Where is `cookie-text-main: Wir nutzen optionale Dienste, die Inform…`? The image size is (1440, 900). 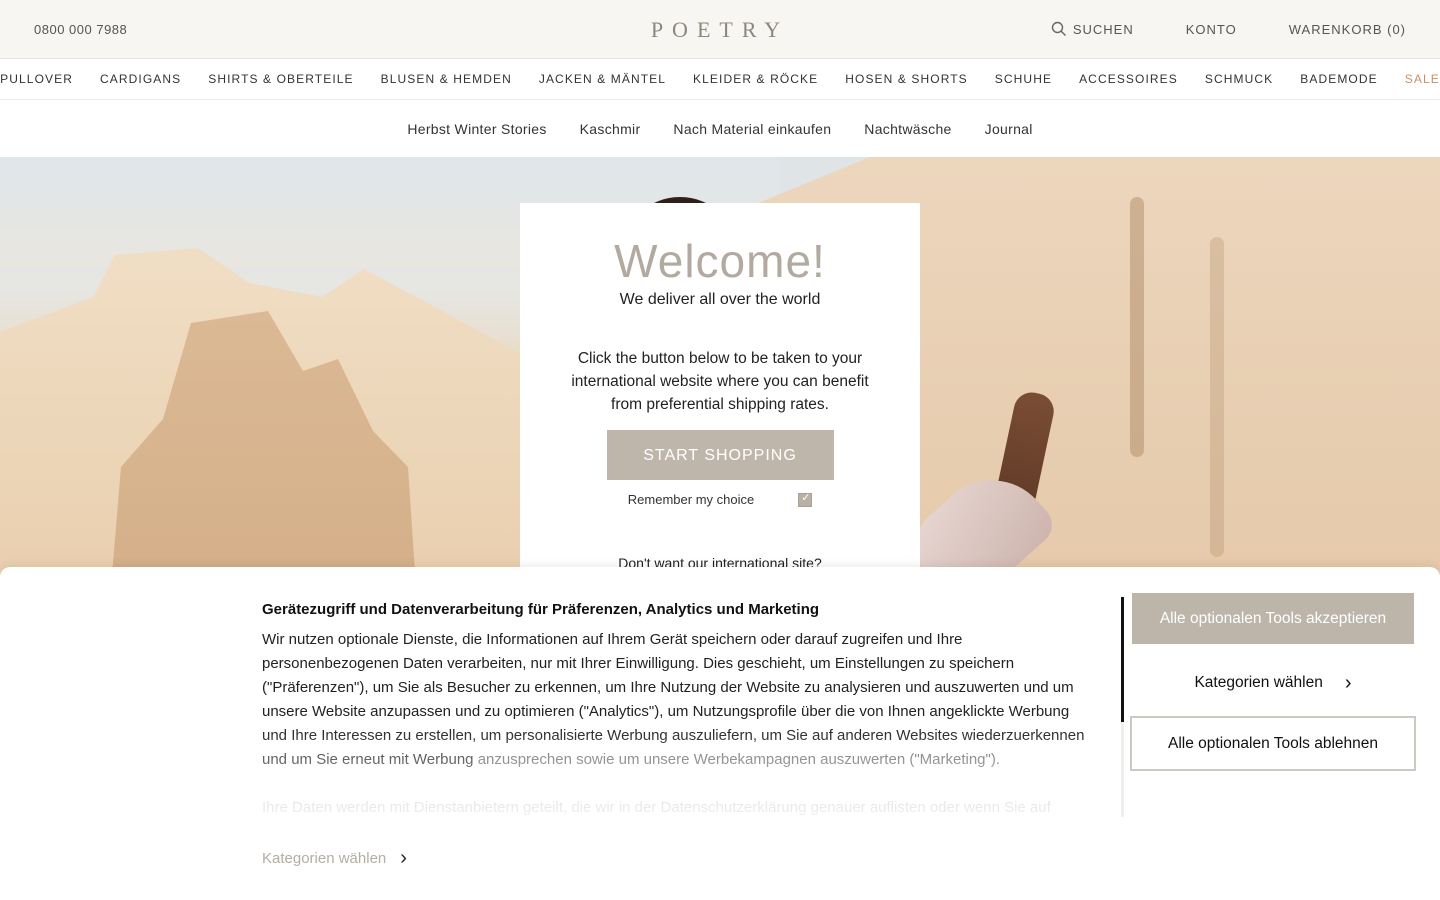
cookie-text-main: Wir nutzen optionale Dienste, die Inform… is located at coordinates (673, 699).